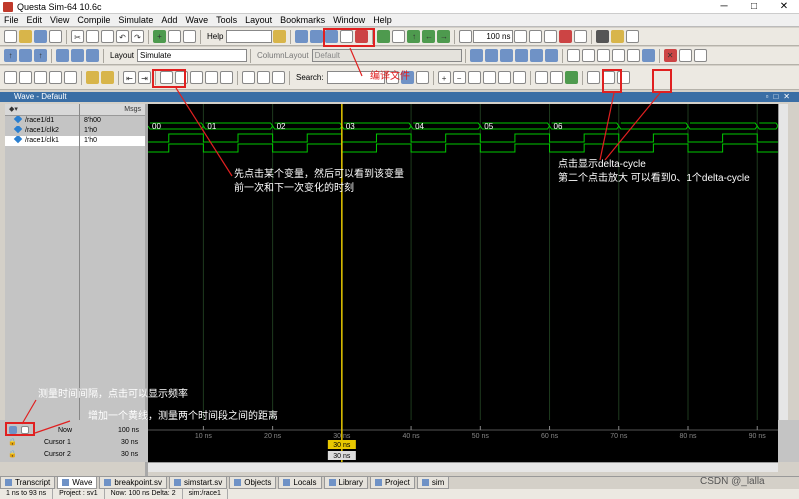 The height and width of the screenshot is (499, 799). What do you see at coordinates (602, 164) in the screenshot?
I see `annotation-delta-1: 点击显示delta-cycle` at bounding box center [602, 164].